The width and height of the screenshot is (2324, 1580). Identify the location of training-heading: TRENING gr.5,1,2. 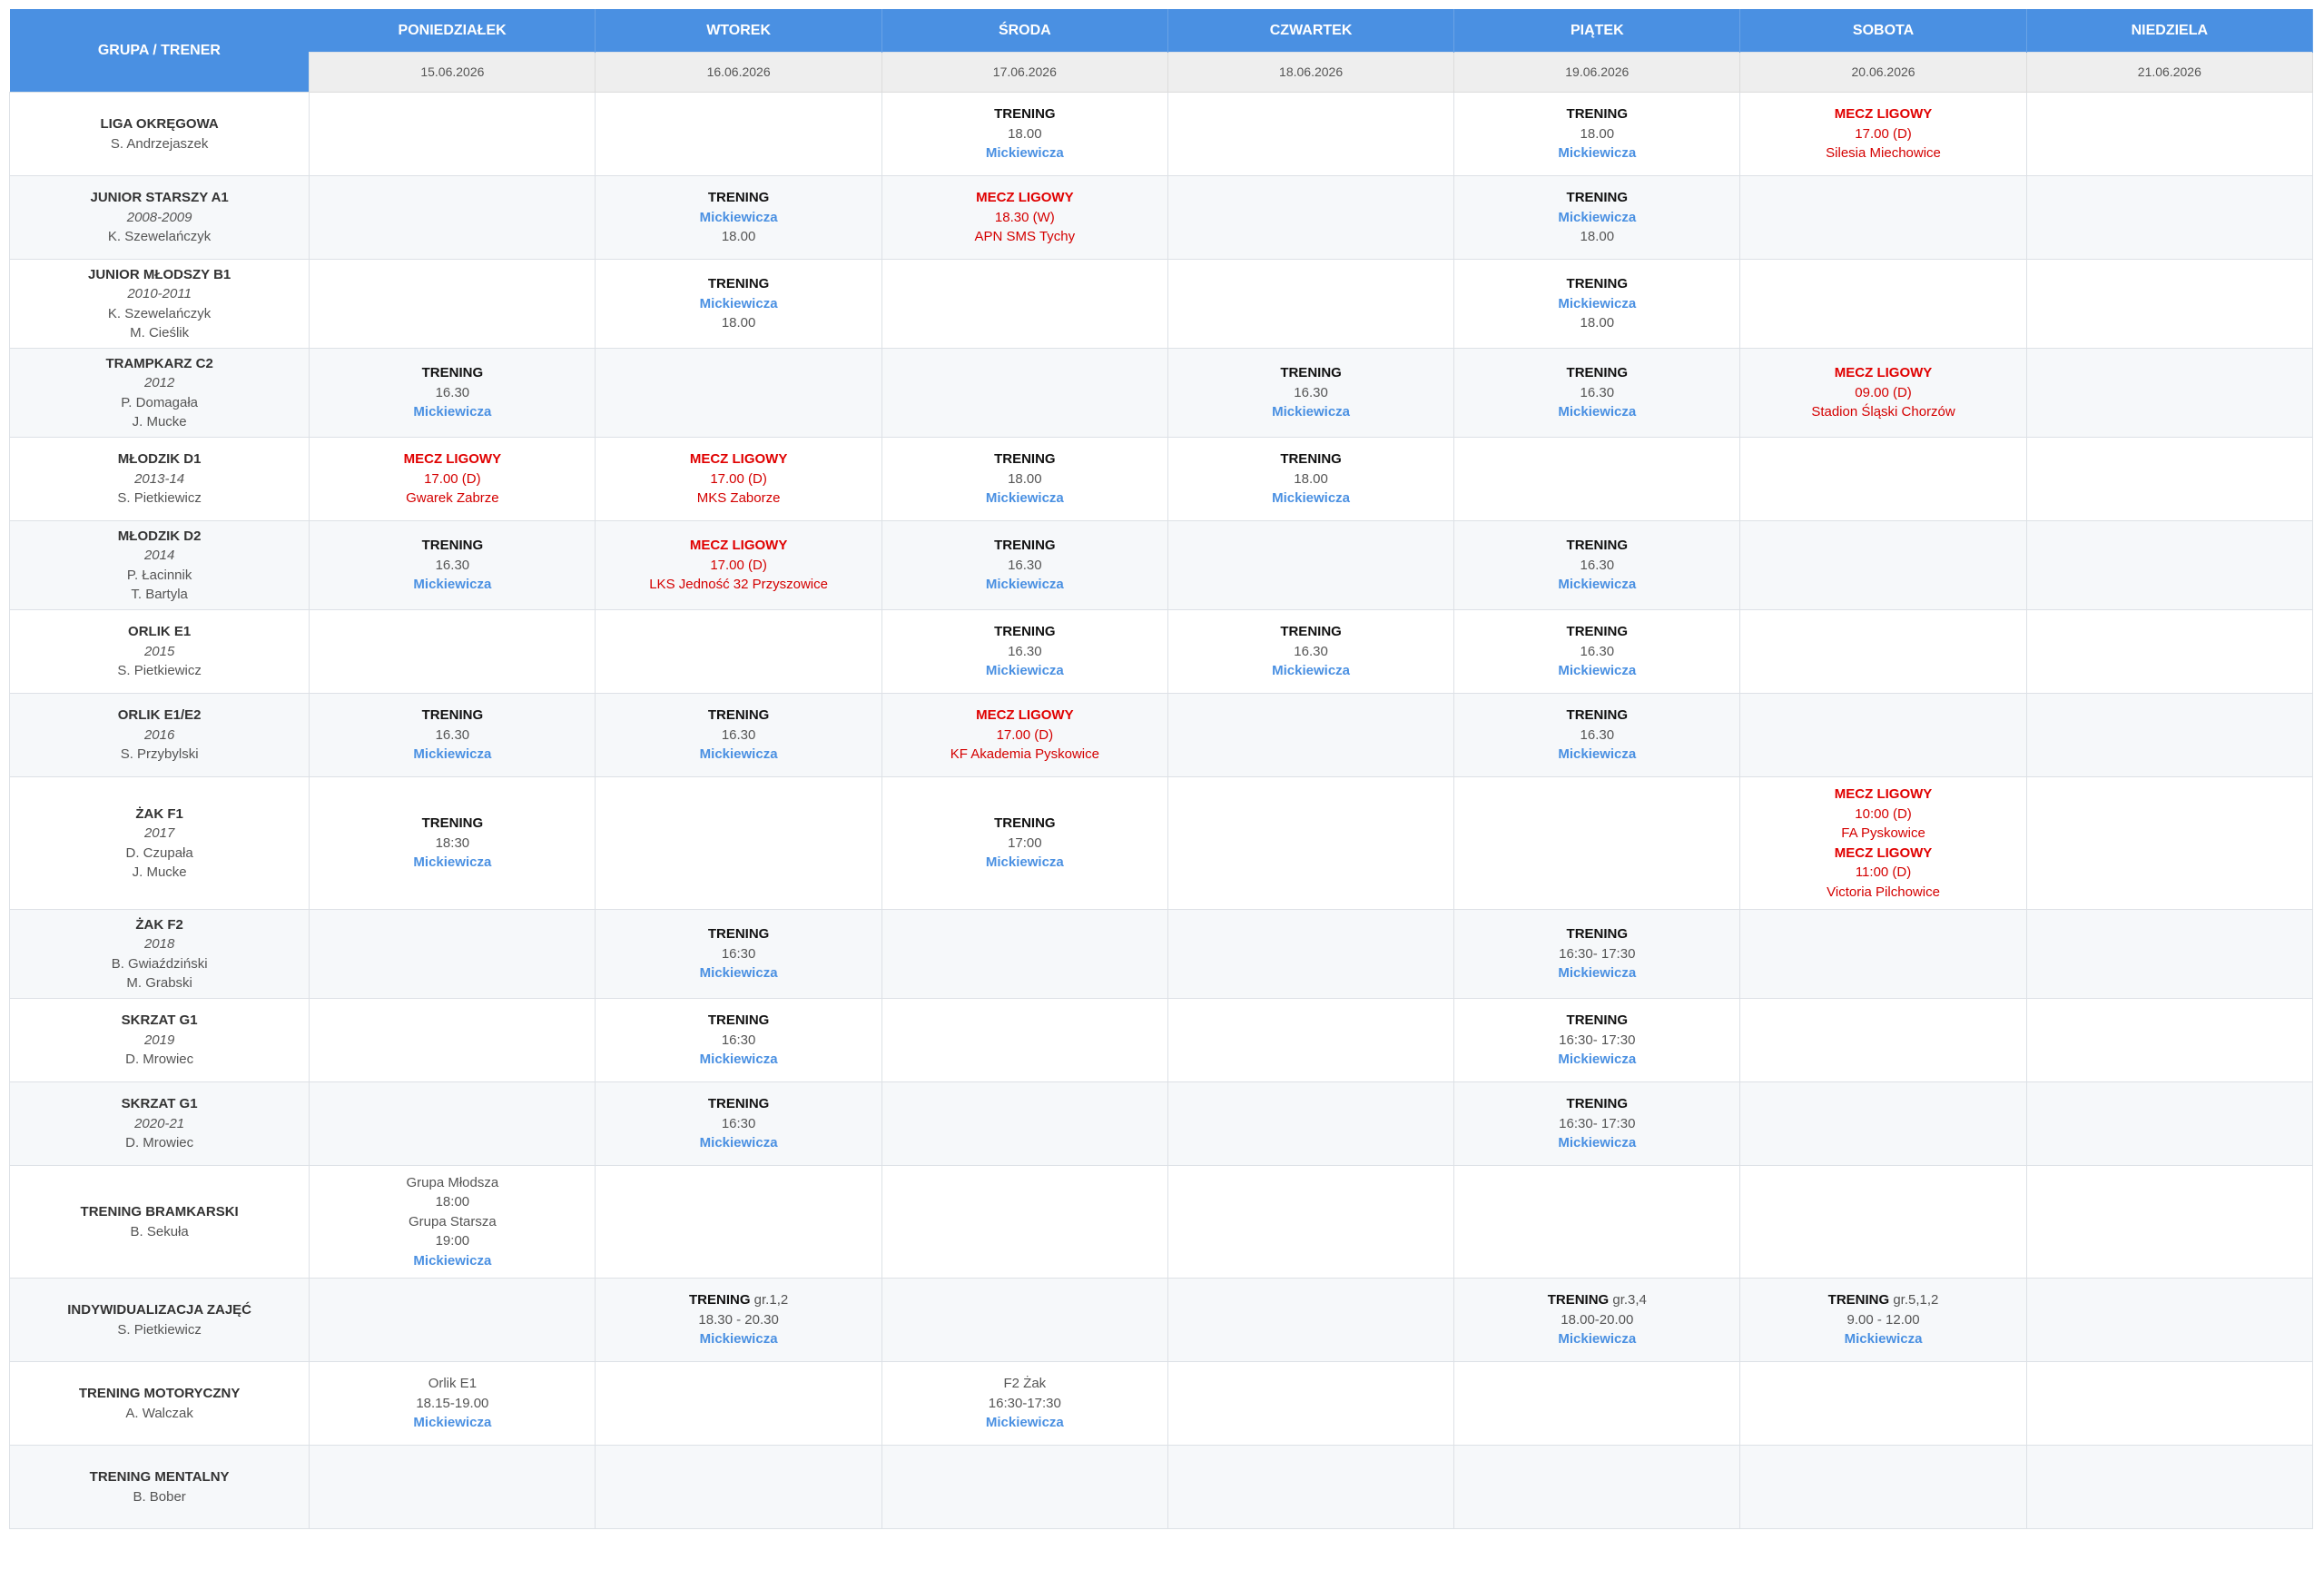
(1882, 1300).